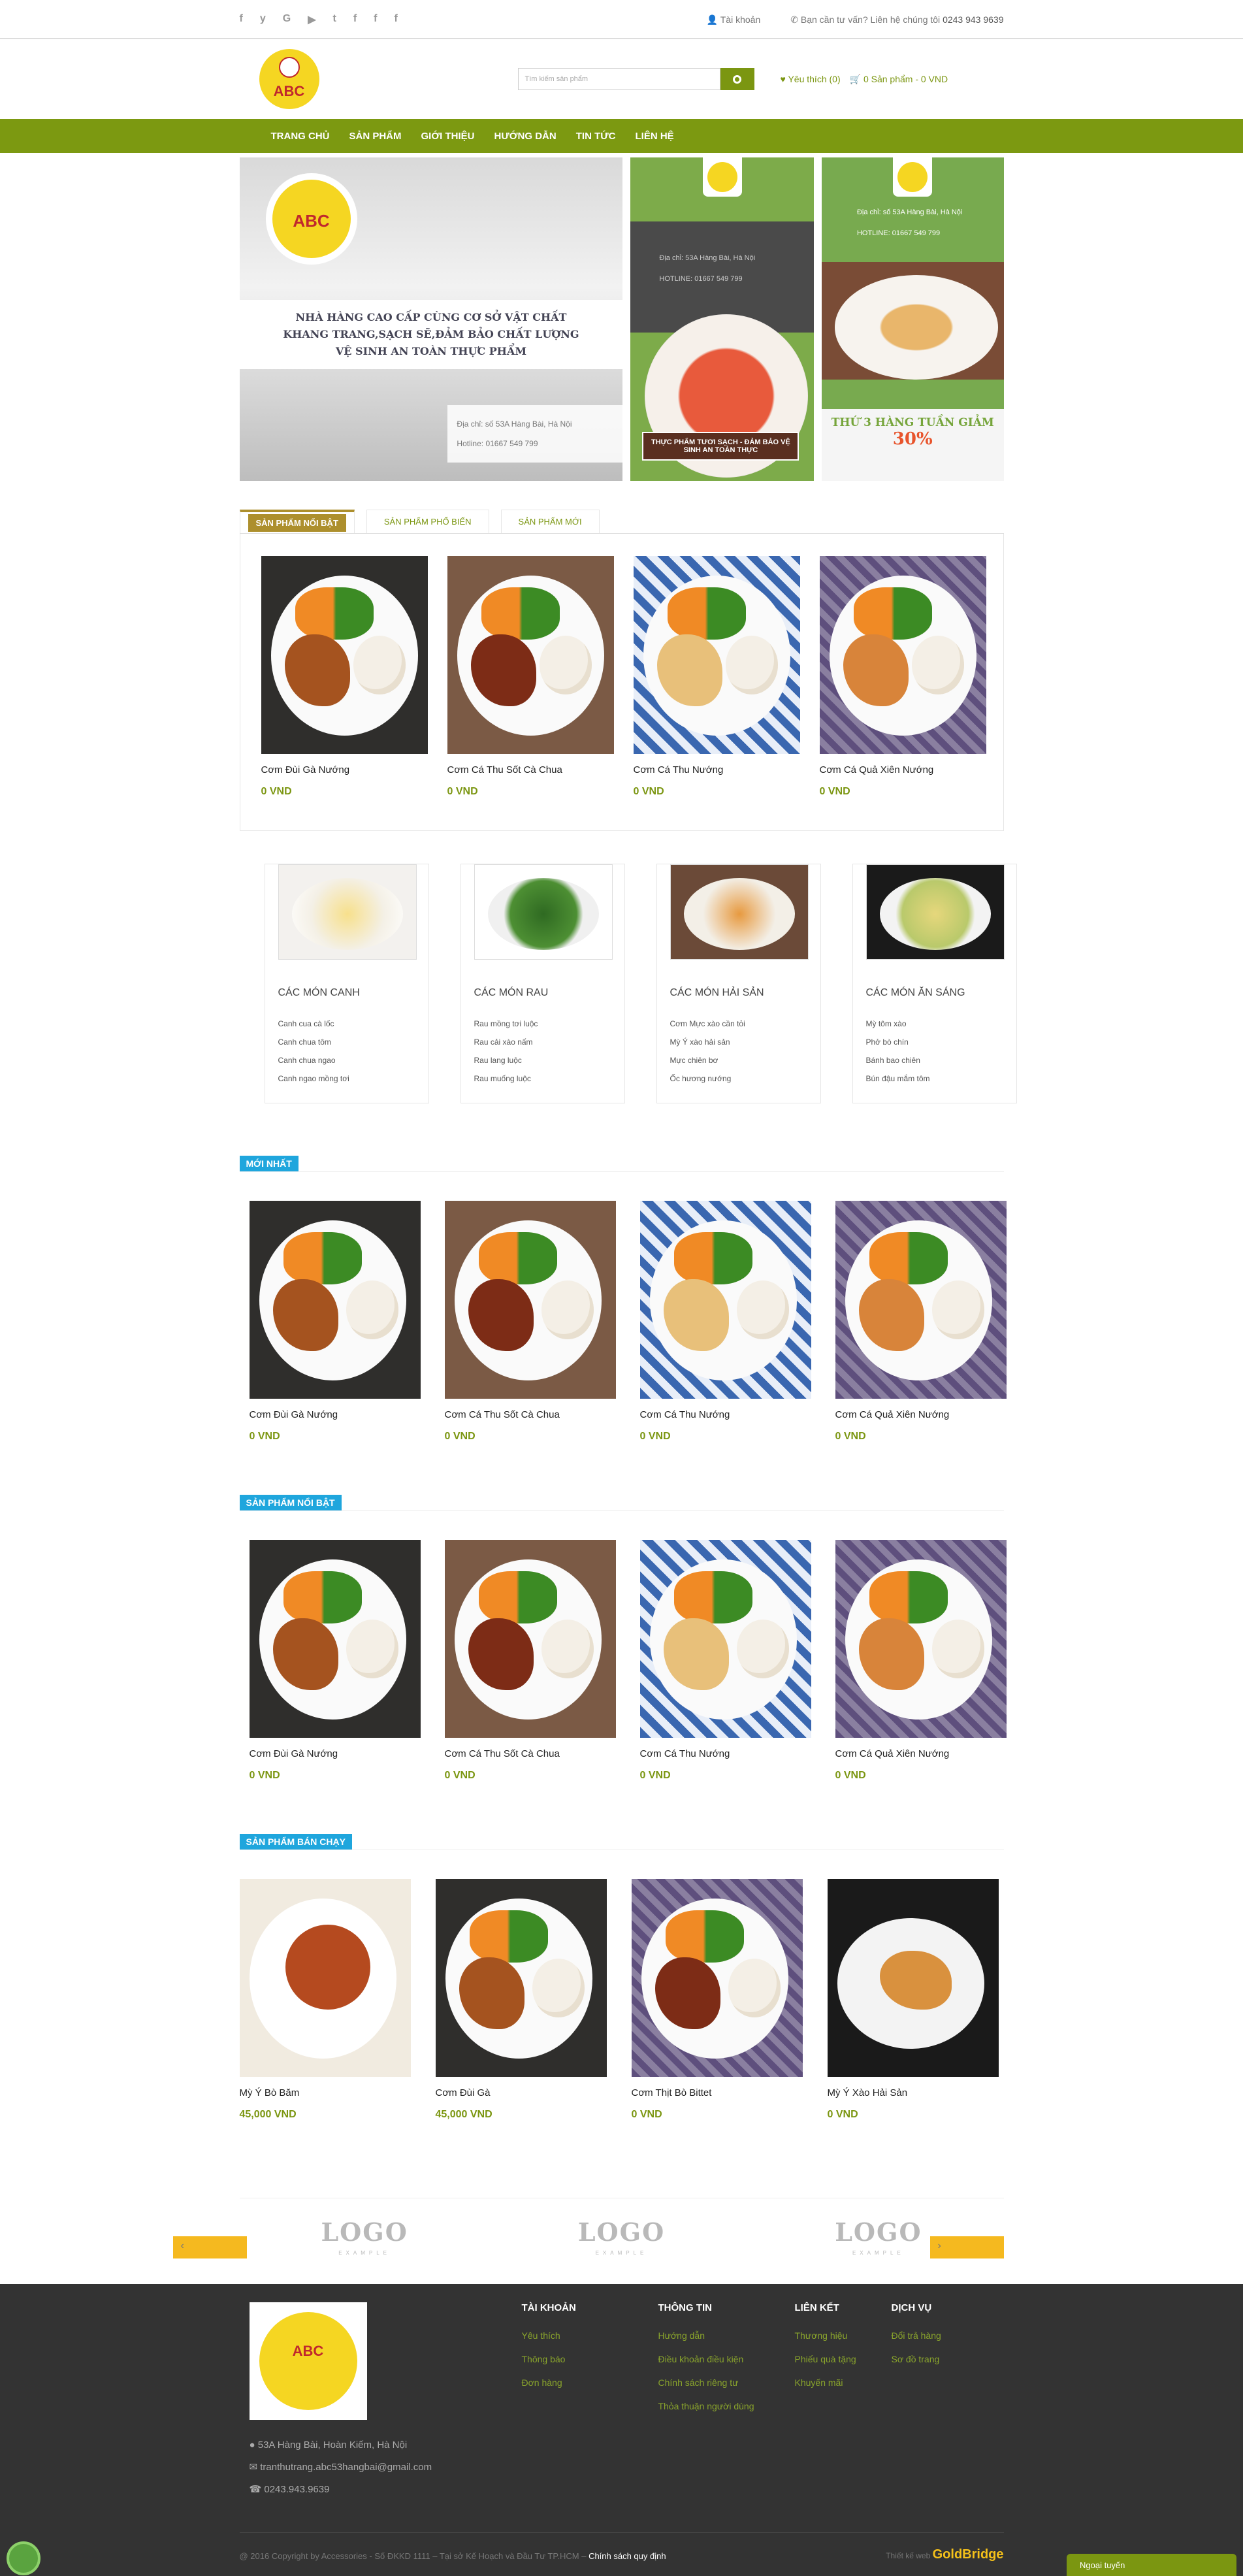 Image resolution: width=1243 pixels, height=2576 pixels. Describe the element at coordinates (263, 19) in the screenshot. I see `youtube-icon: y` at that location.